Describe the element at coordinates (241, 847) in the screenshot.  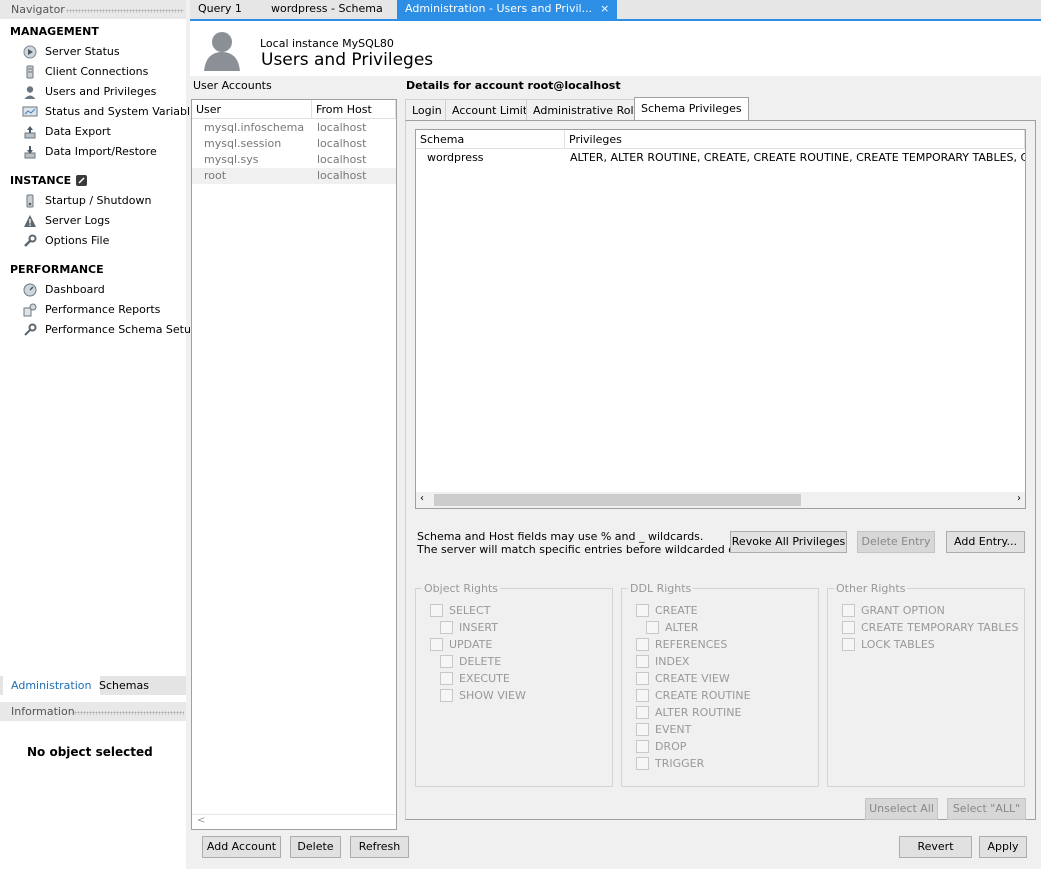
I see `add-account-button: Add Account` at that location.